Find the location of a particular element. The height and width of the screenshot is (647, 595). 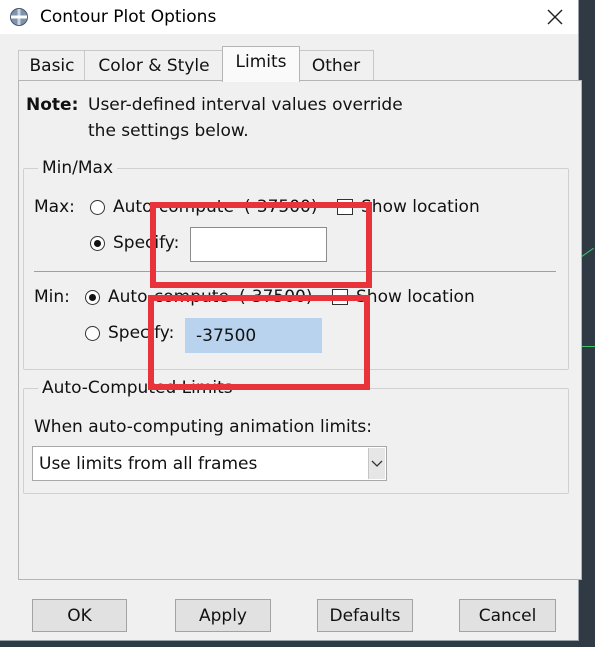

note-text-line1: User-defined interval values override is located at coordinates (245, 105).